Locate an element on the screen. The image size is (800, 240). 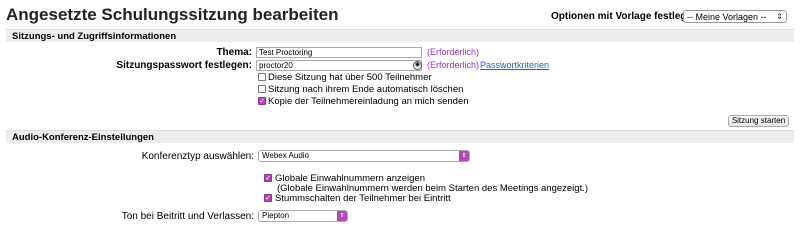
over-500-label: Diese Sitzung hat über 500 Teilnehmer is located at coordinates (350, 77).